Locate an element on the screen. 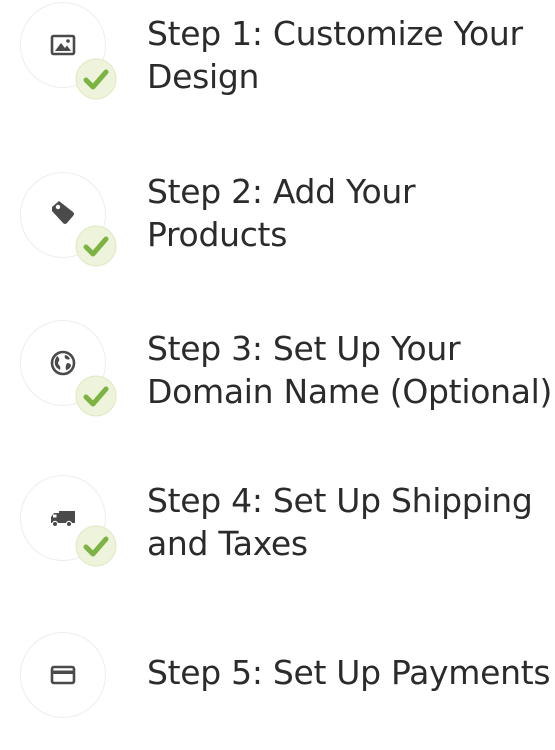 The width and height of the screenshot is (555, 750). step-5-title-line-1: Step 5: Set Up Payments is located at coordinates (349, 672).